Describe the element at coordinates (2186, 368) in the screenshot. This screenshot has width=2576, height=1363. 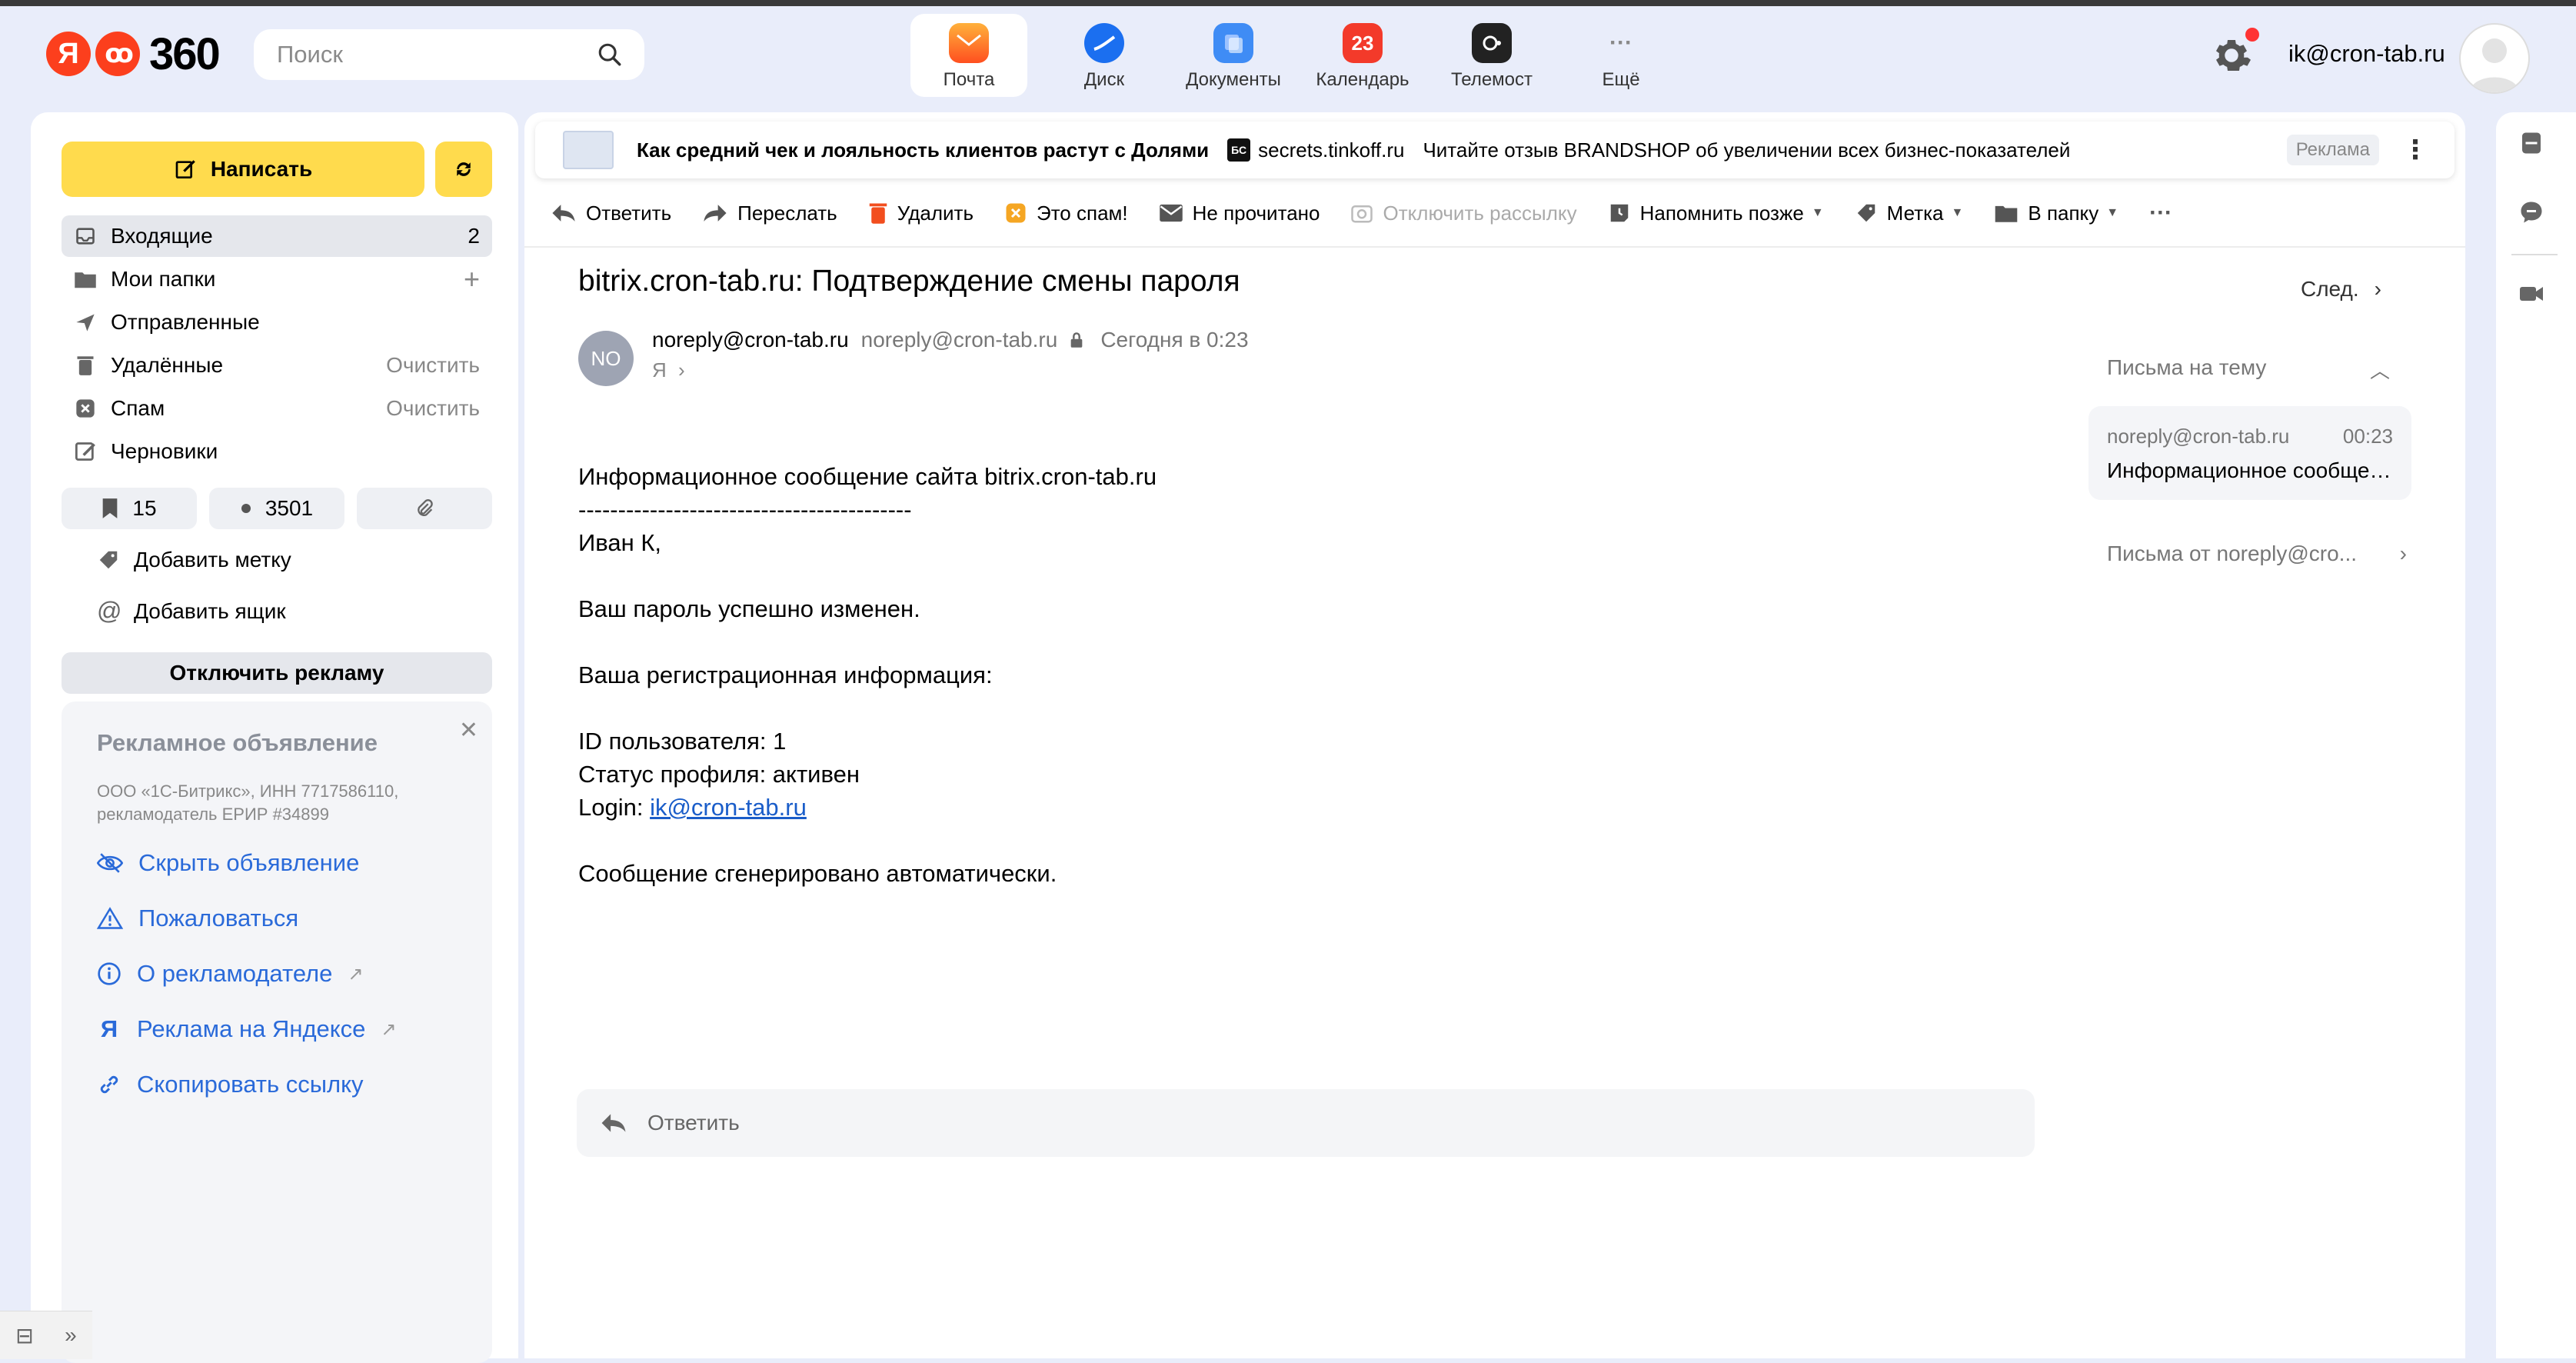
I see `thread-header: Письма на тему` at that location.